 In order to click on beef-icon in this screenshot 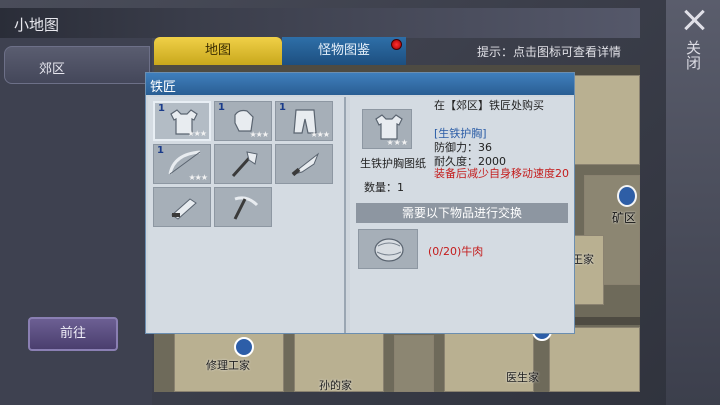, I will do `click(389, 250)`.